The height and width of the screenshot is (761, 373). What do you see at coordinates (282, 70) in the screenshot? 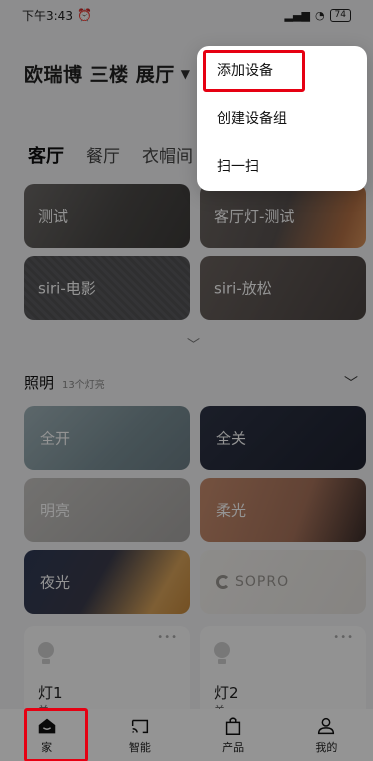
I see `menu-item-add-device: 添加设备` at bounding box center [282, 70].